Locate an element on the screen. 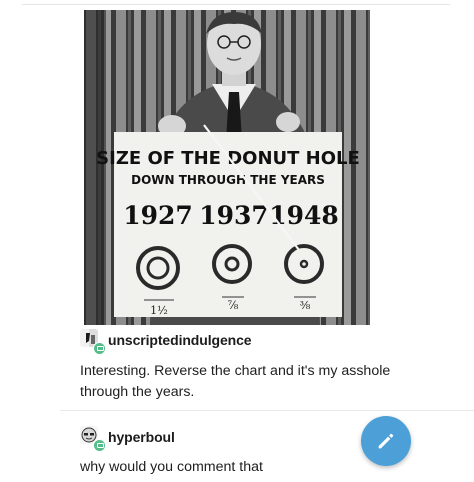 This screenshot has width=474, height=482. size-1927: 1½ is located at coordinates (159, 310).